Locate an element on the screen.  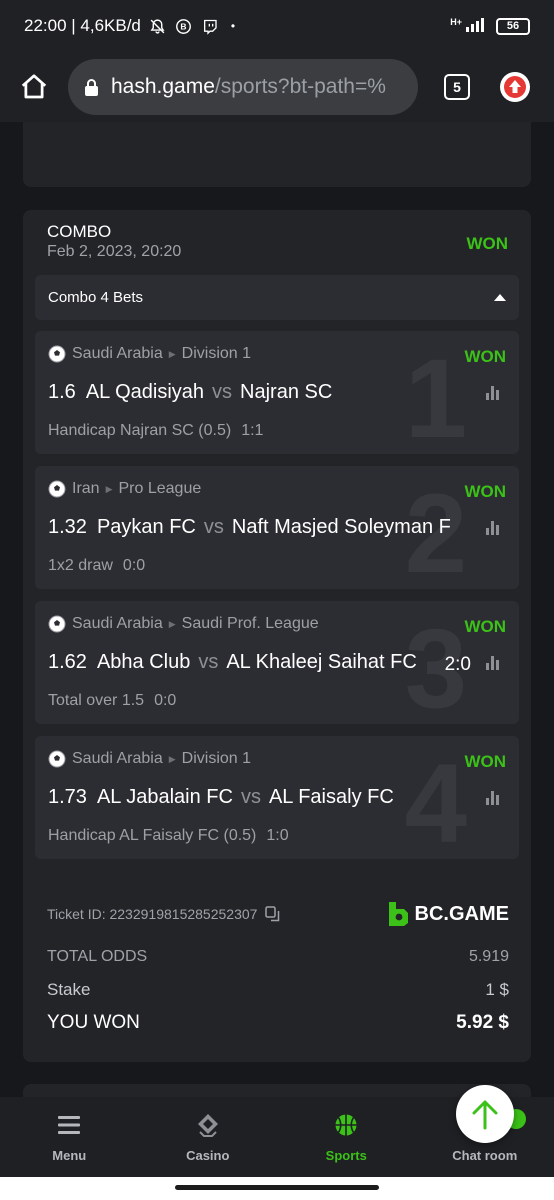
leg-pick: Handicap Najran SC (0.5) 1:1 is located at coordinates (155, 431).